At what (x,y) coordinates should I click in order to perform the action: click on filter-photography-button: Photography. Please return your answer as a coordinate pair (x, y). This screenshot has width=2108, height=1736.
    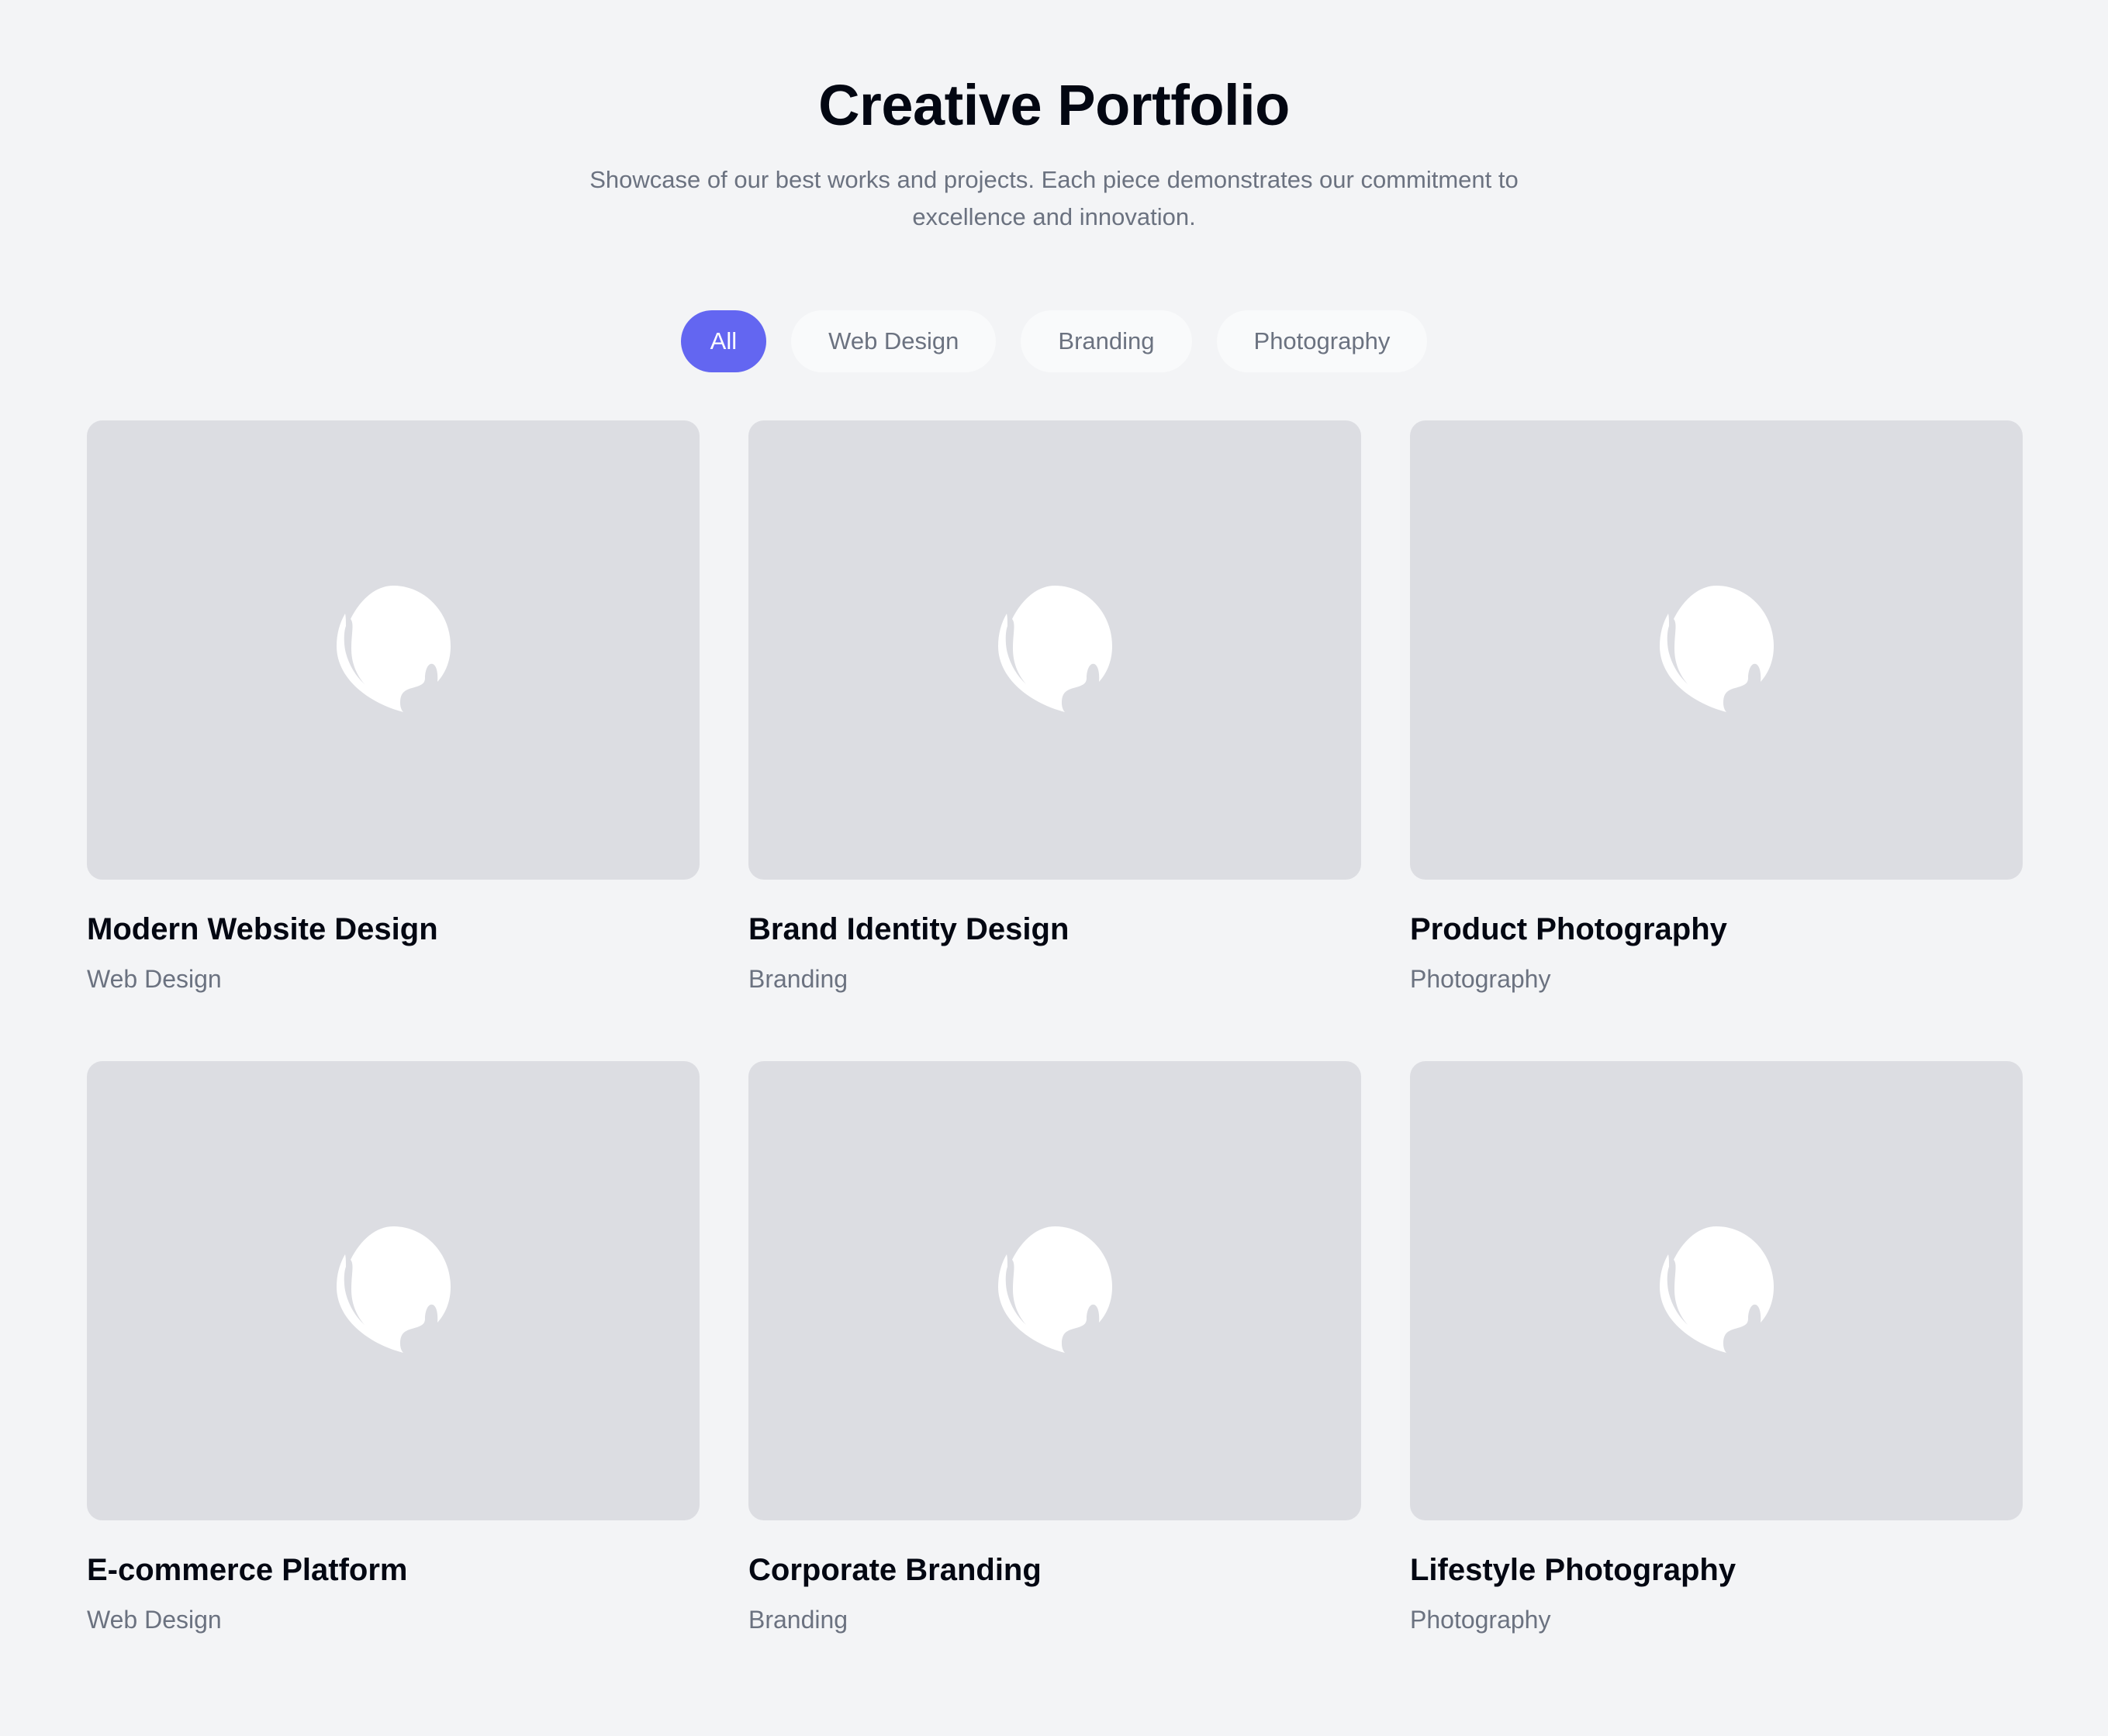
    Looking at the image, I should click on (1322, 341).